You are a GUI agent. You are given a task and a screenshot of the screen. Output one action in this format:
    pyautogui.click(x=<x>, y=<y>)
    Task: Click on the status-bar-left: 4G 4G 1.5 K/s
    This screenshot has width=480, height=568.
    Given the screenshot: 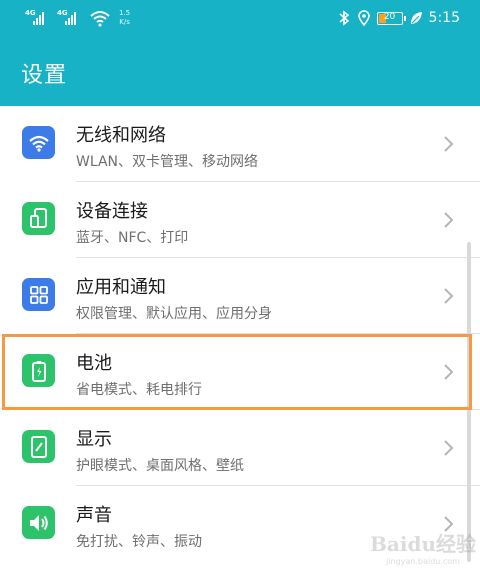 What is the action you would take?
    pyautogui.click(x=77, y=18)
    